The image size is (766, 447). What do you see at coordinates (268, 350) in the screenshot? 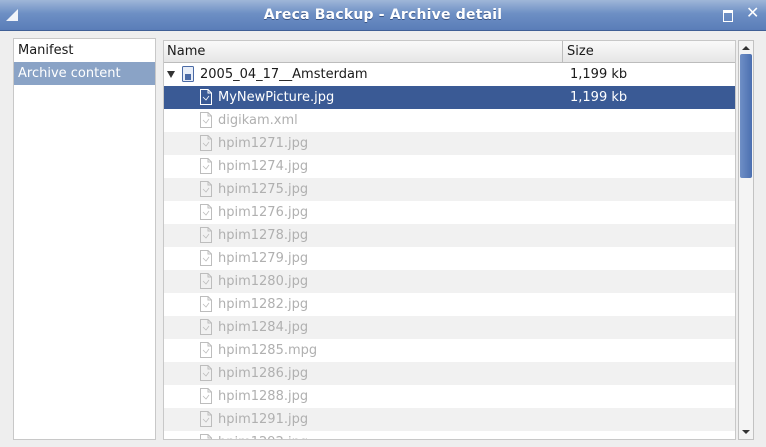
I see `file-name: hpim1285.mpg` at bounding box center [268, 350].